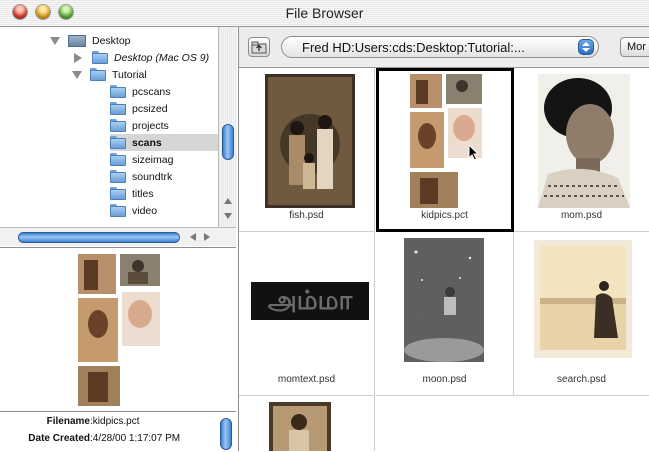 Image resolution: width=649 pixels, height=452 pixels. Describe the element at coordinates (151, 91) in the screenshot. I see `tree-item-label: pcscans` at that location.